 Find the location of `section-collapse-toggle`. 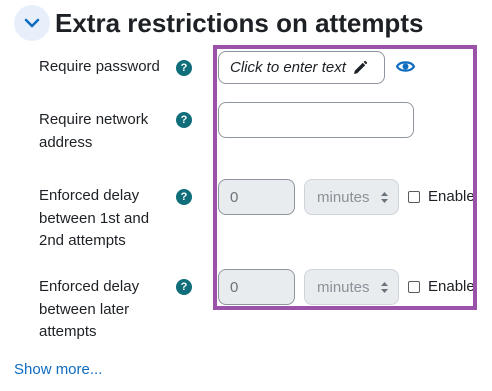

section-collapse-toggle is located at coordinates (32, 23).